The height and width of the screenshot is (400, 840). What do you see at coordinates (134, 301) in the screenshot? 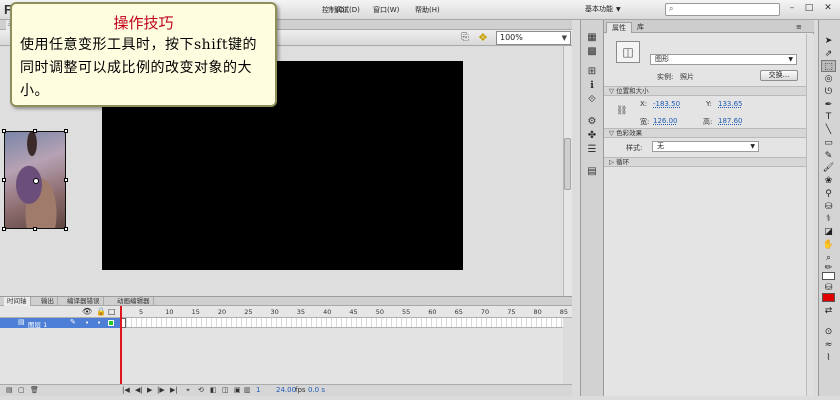
I see `tab-motion-editor: 动画编辑器` at bounding box center [134, 301].